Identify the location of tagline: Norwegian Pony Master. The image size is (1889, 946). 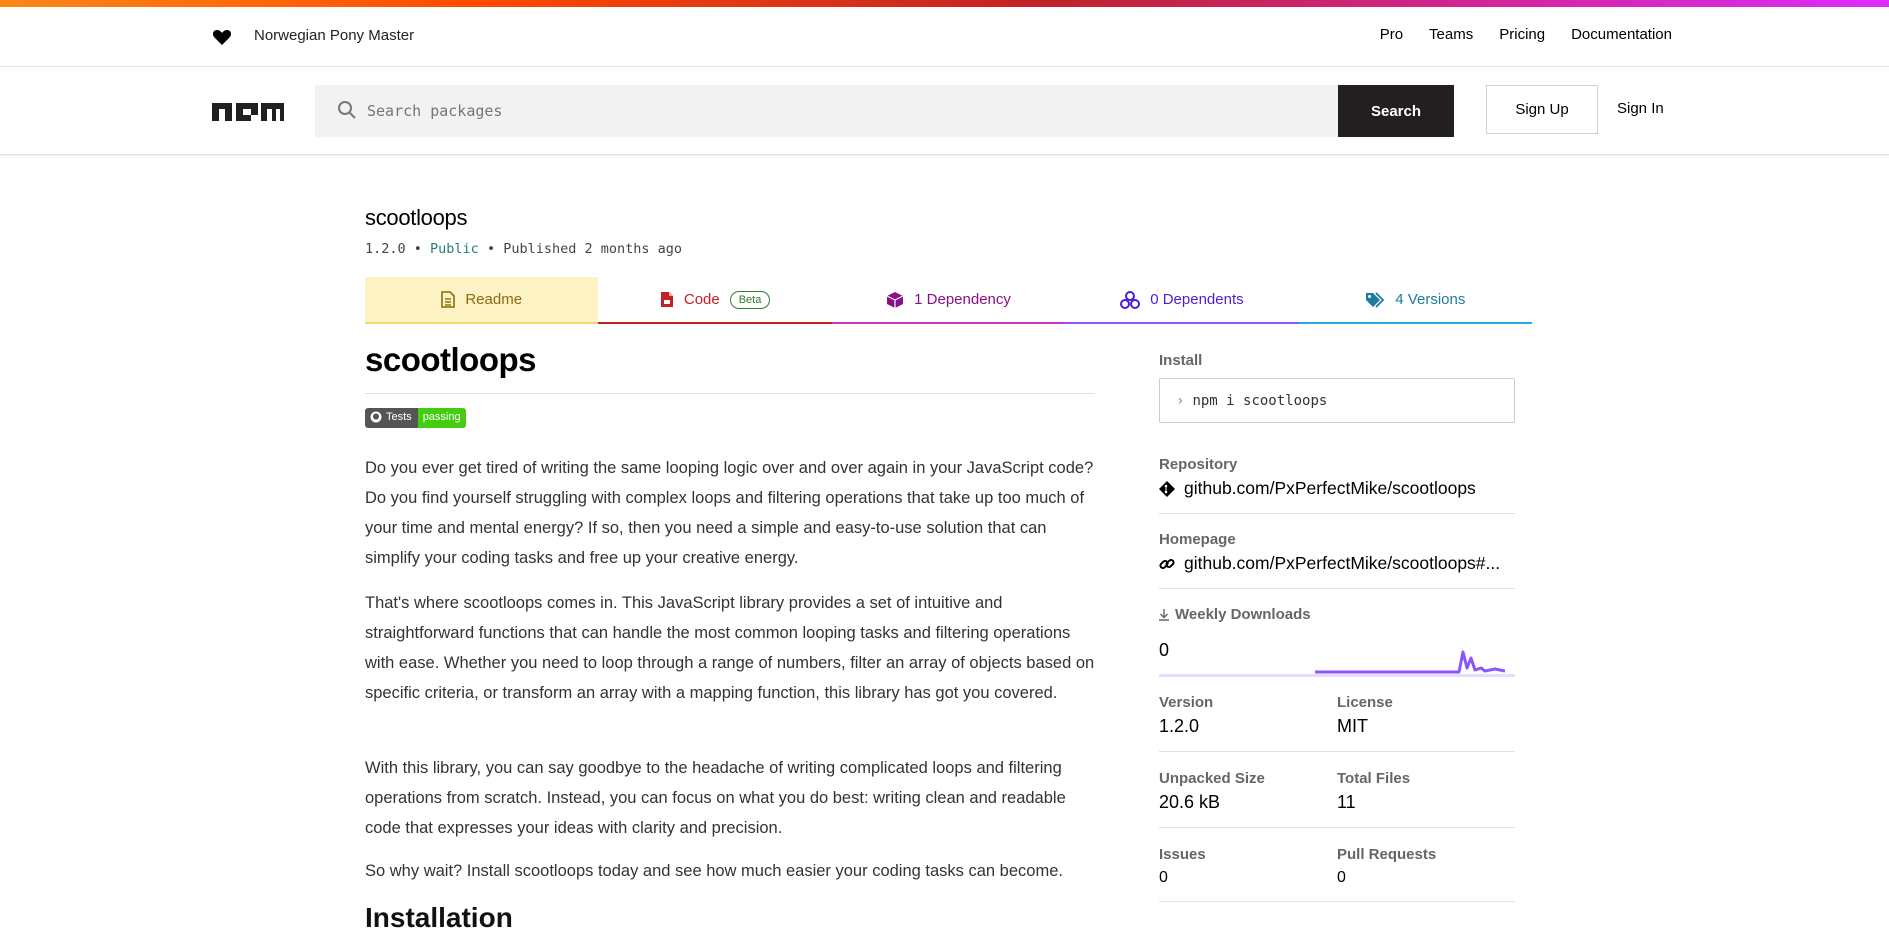
(334, 35).